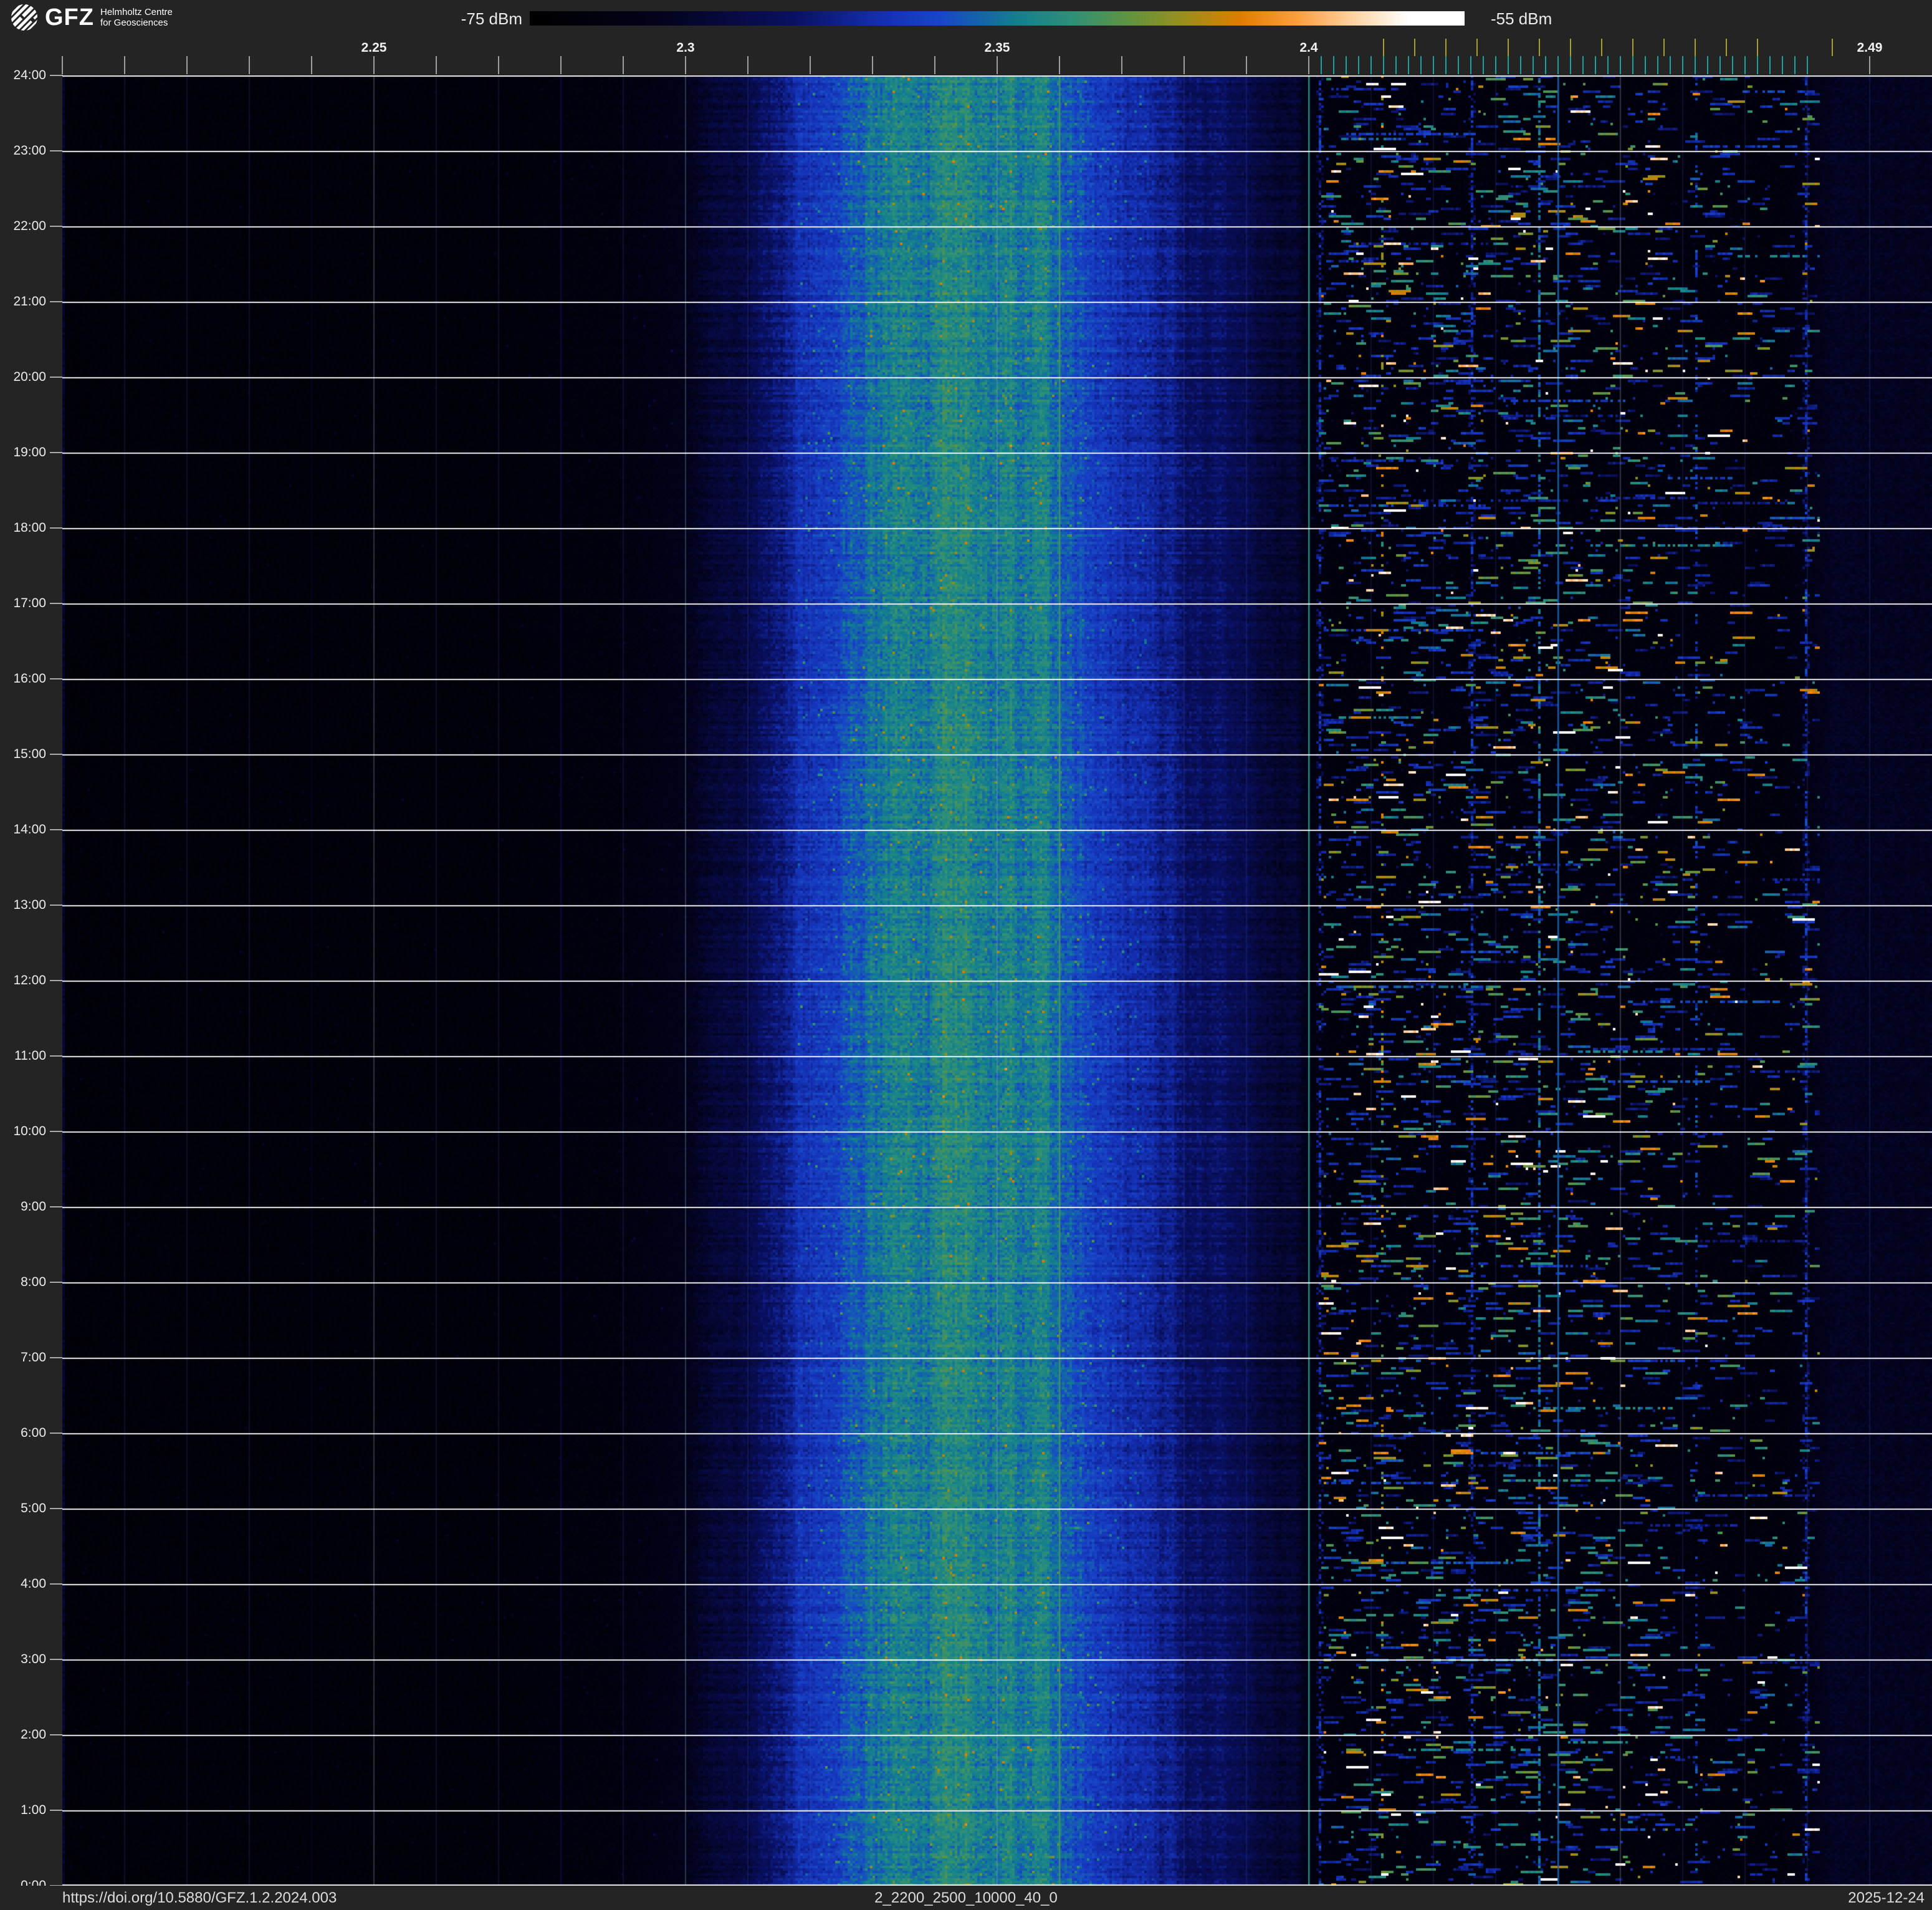  Describe the element at coordinates (33, 1810) in the screenshot. I see `time-tick-label: 1:00` at that location.